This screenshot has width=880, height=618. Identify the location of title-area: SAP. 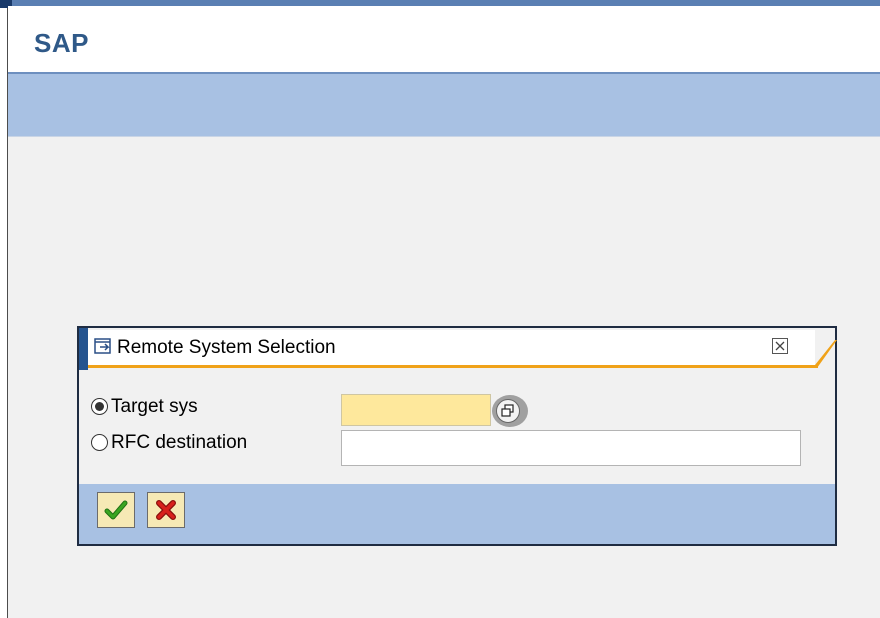
(444, 40).